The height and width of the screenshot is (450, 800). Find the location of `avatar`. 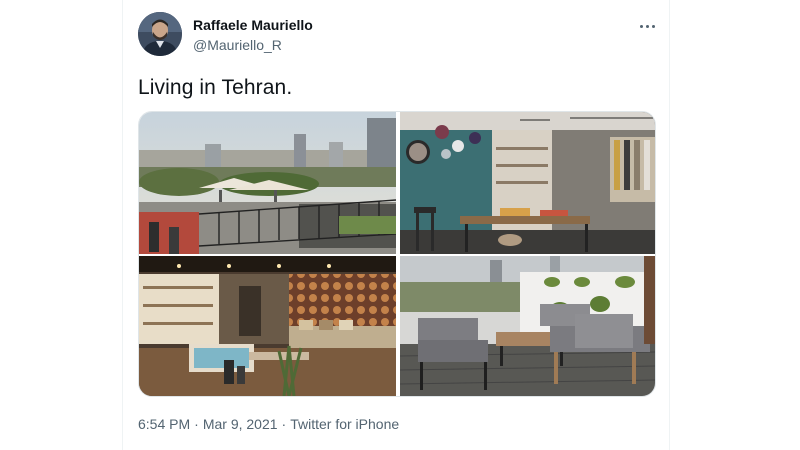

avatar is located at coordinates (160, 34).